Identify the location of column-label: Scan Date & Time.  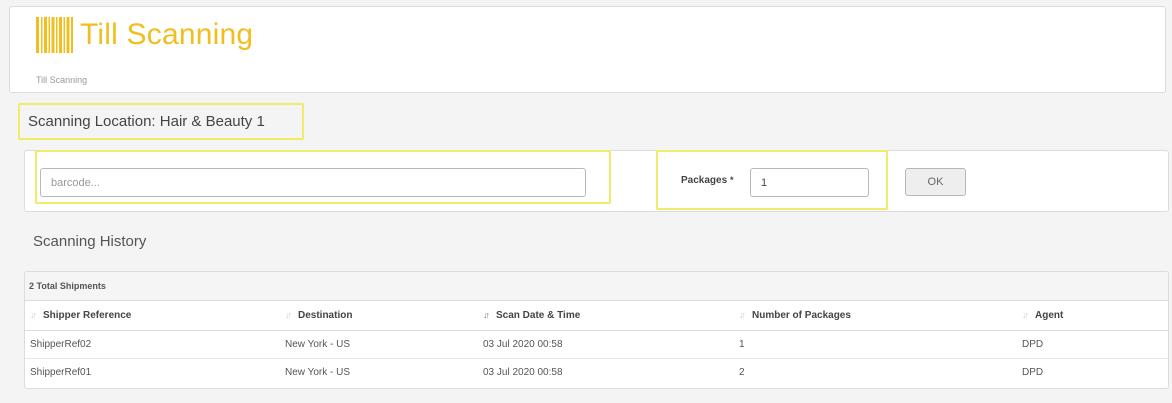
(538, 315).